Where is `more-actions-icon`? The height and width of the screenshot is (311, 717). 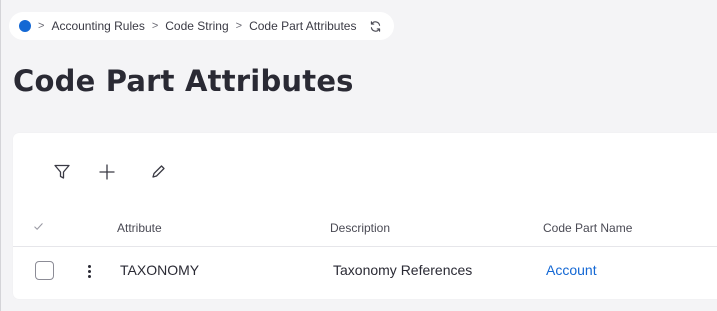 more-actions-icon is located at coordinates (89, 271).